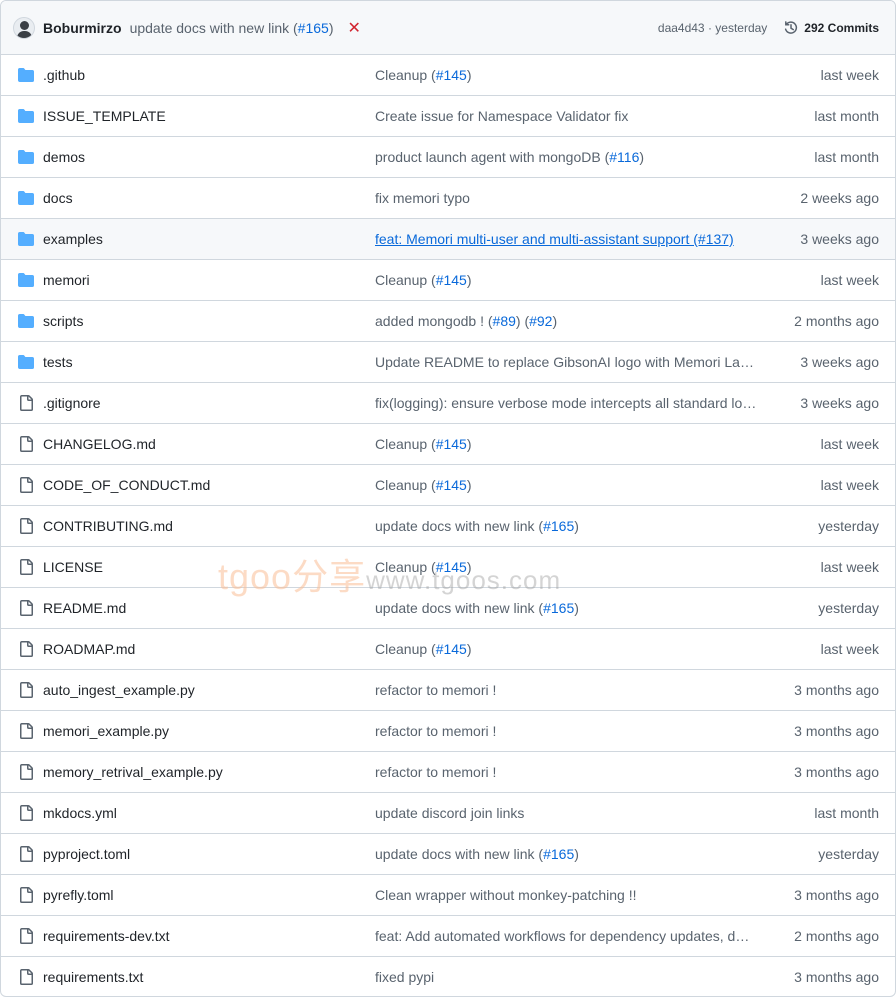  What do you see at coordinates (106, 731) in the screenshot?
I see `file-name: memori_example.py` at bounding box center [106, 731].